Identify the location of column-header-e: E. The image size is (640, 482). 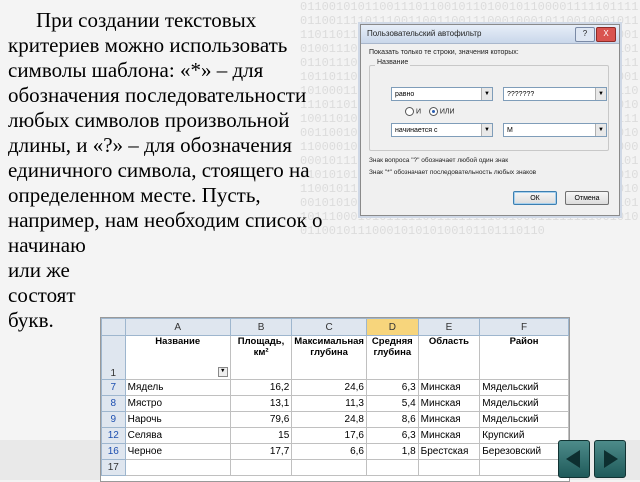
(449, 327).